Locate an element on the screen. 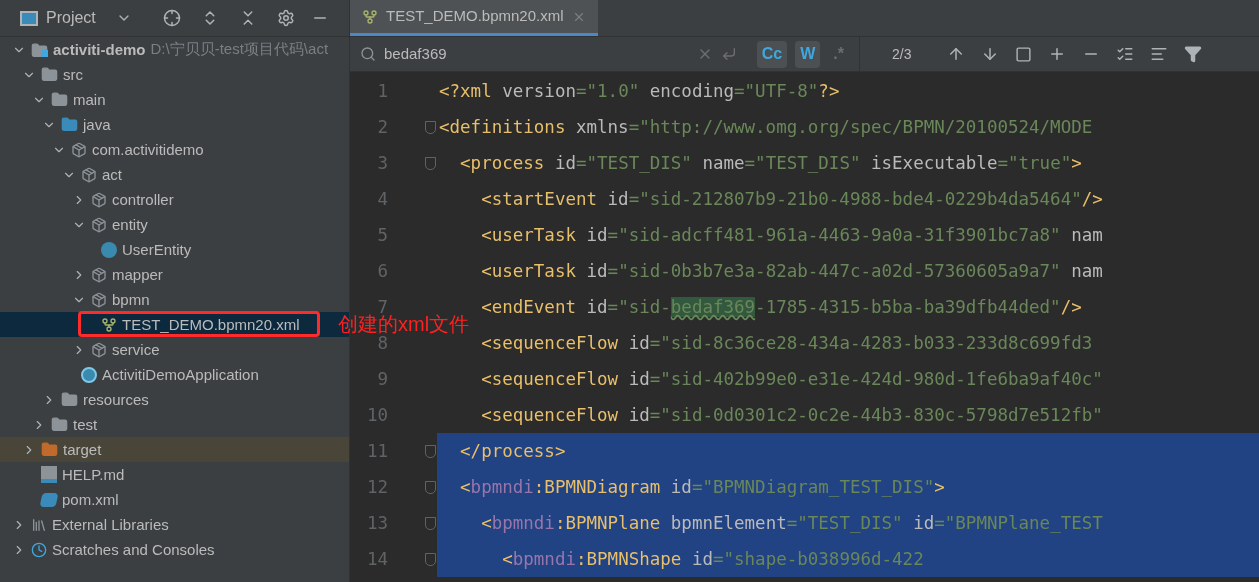  search-icon is located at coordinates (368, 54).